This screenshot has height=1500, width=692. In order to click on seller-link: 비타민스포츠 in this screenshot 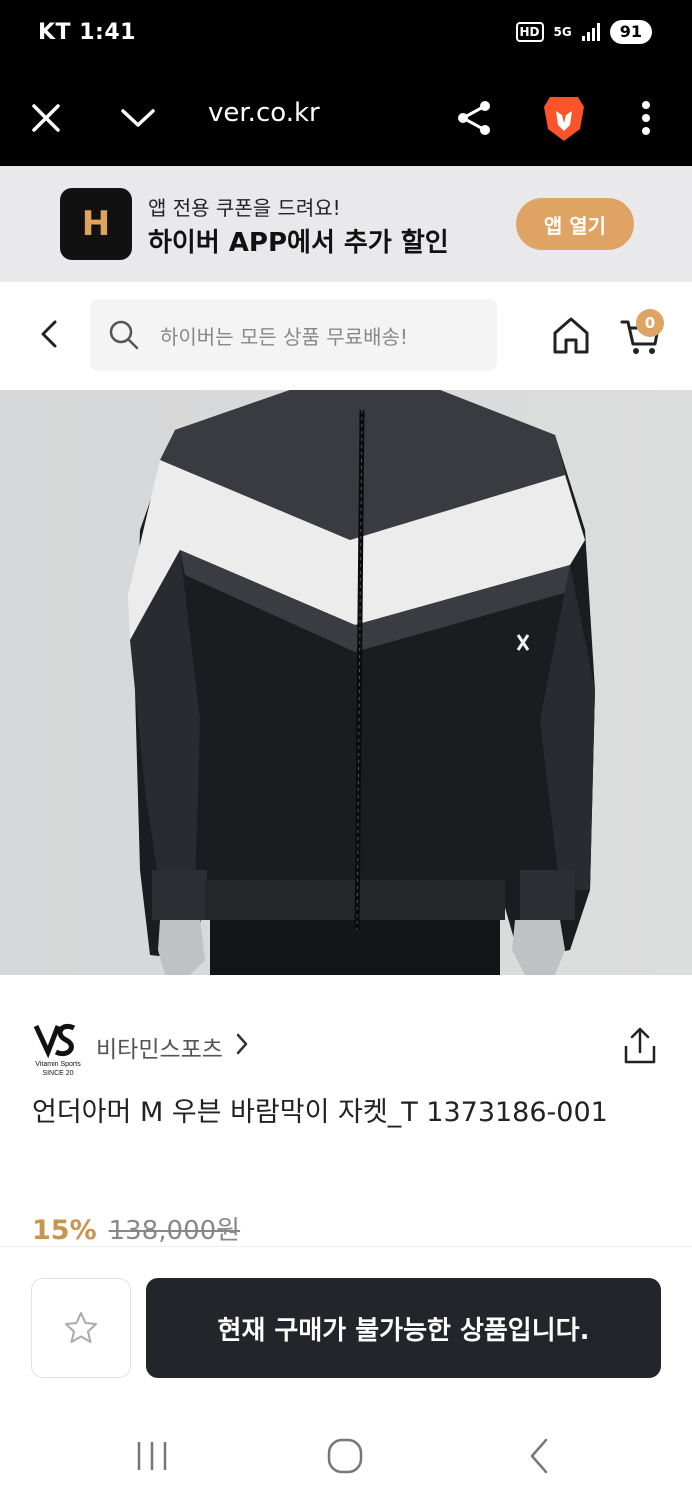, I will do `click(172, 1047)`.